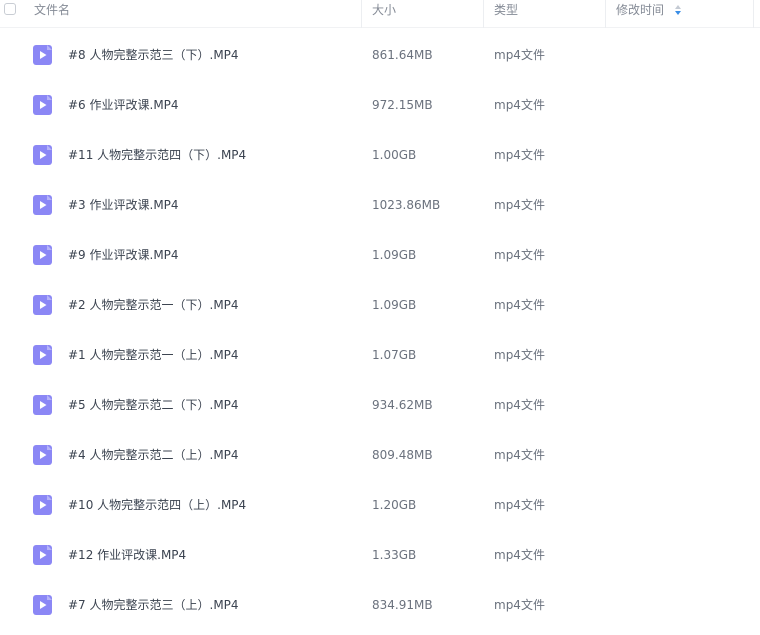 This screenshot has height=635, width=760. I want to click on file-name: #11 人物完整示范四（下）.MP4, so click(157, 155).